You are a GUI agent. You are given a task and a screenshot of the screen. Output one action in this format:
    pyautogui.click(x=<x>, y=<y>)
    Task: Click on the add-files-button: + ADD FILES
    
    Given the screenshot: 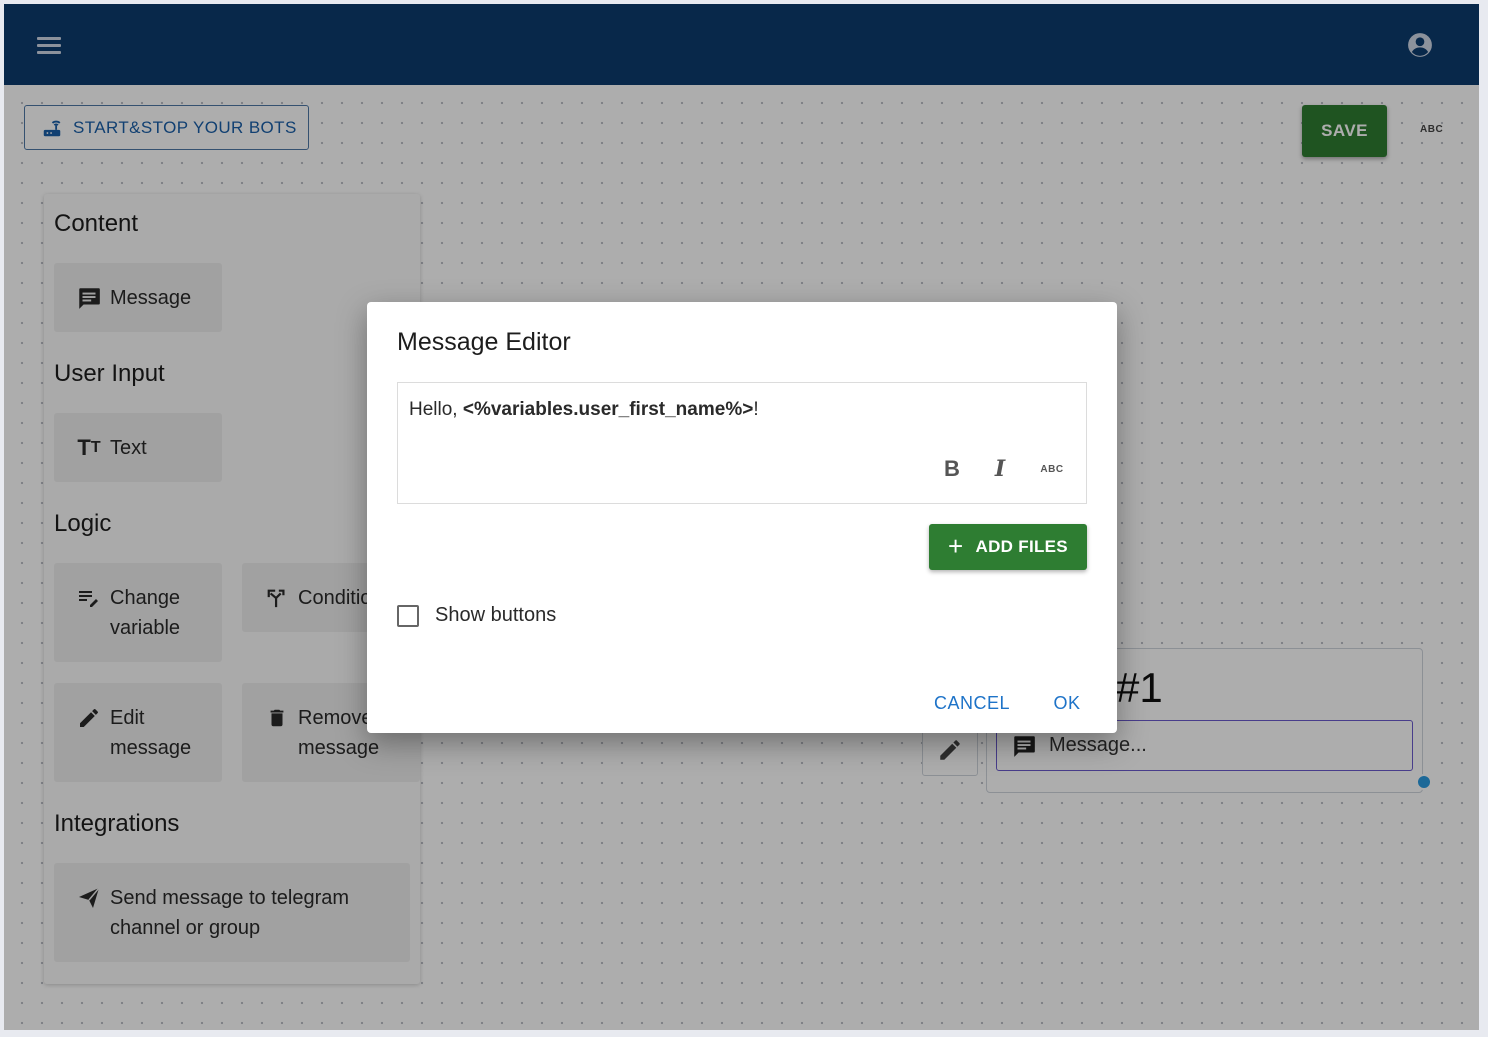 What is the action you would take?
    pyautogui.click(x=1008, y=547)
    